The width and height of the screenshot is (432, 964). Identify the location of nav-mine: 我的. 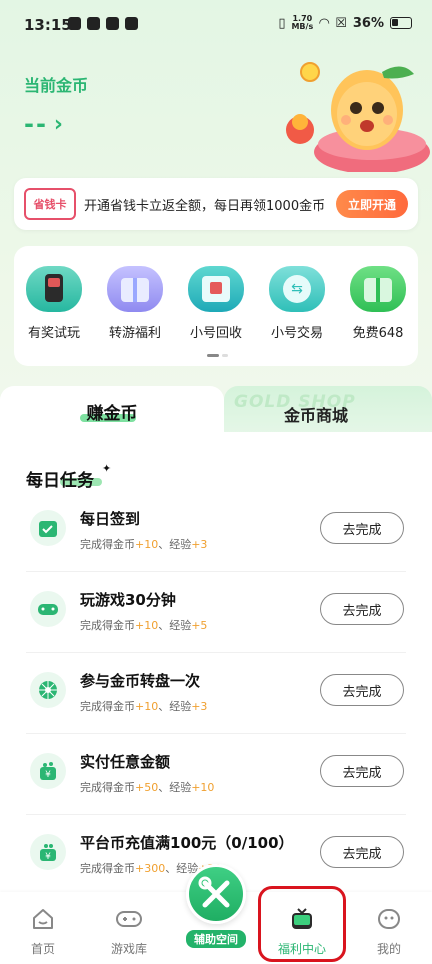
(389, 931).